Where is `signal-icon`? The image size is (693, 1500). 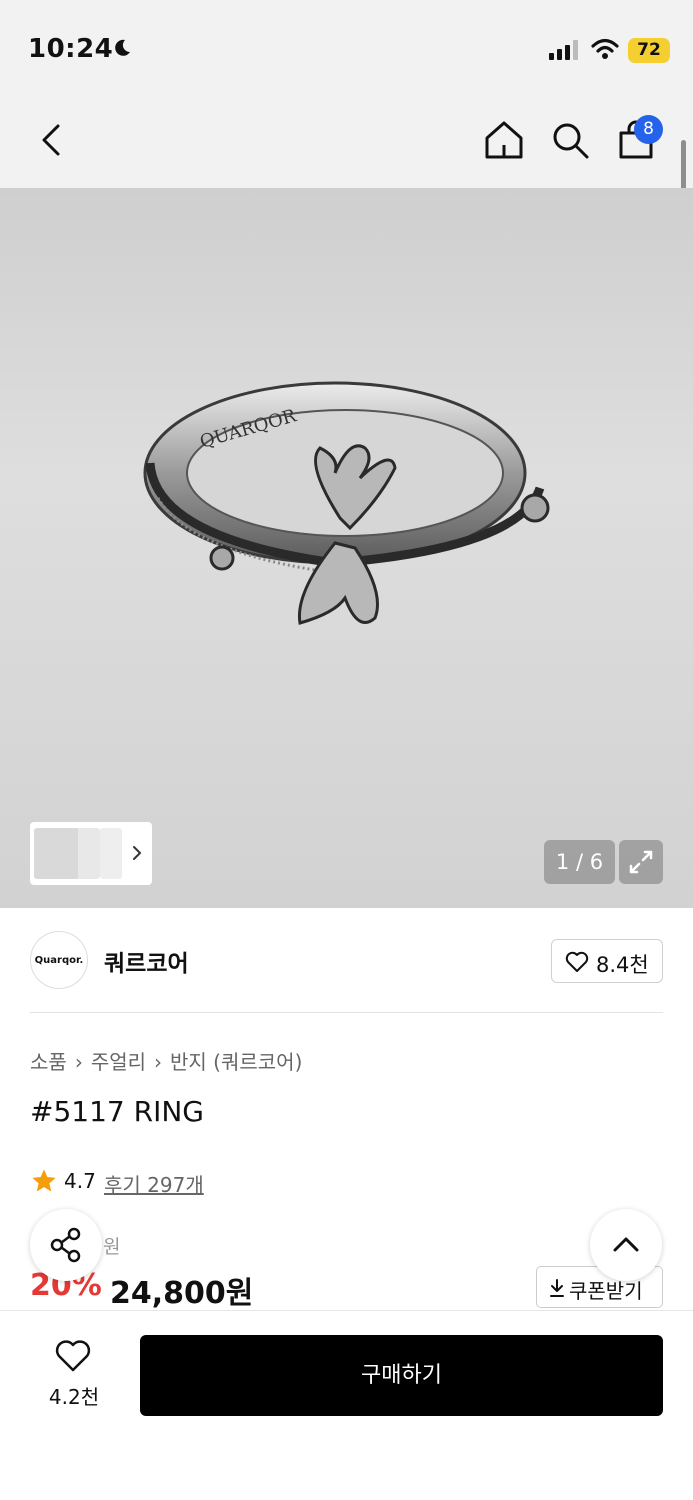 signal-icon is located at coordinates (563, 50).